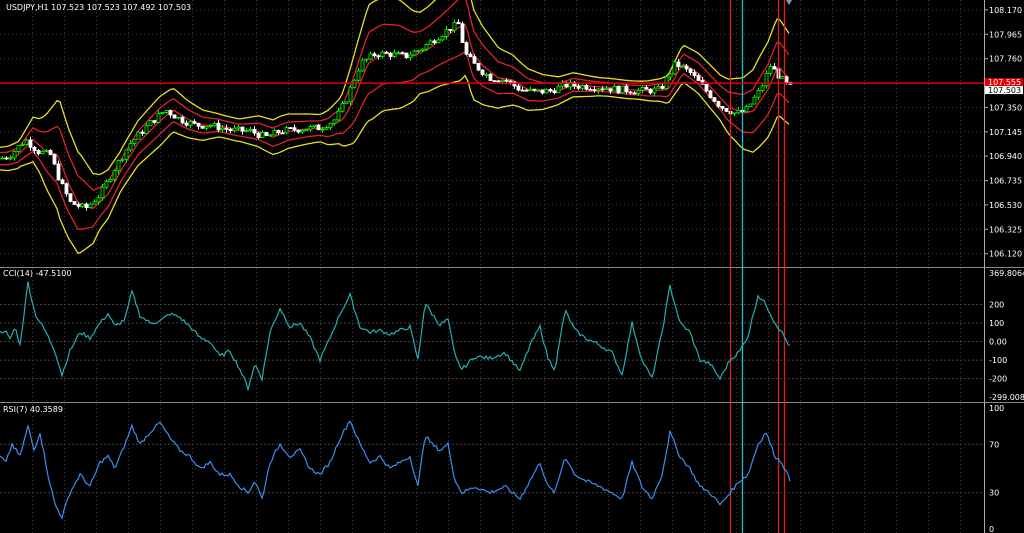 The image size is (1024, 533). Describe the element at coordinates (1005, 59) in the screenshot. I see `price-tick-label: 107.760` at that location.